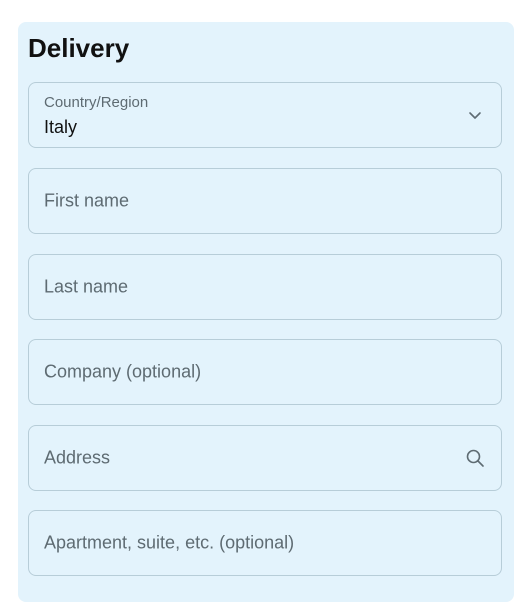 The height and width of the screenshot is (602, 532). What do you see at coordinates (79, 48) in the screenshot?
I see `section-title: Delivery` at bounding box center [79, 48].